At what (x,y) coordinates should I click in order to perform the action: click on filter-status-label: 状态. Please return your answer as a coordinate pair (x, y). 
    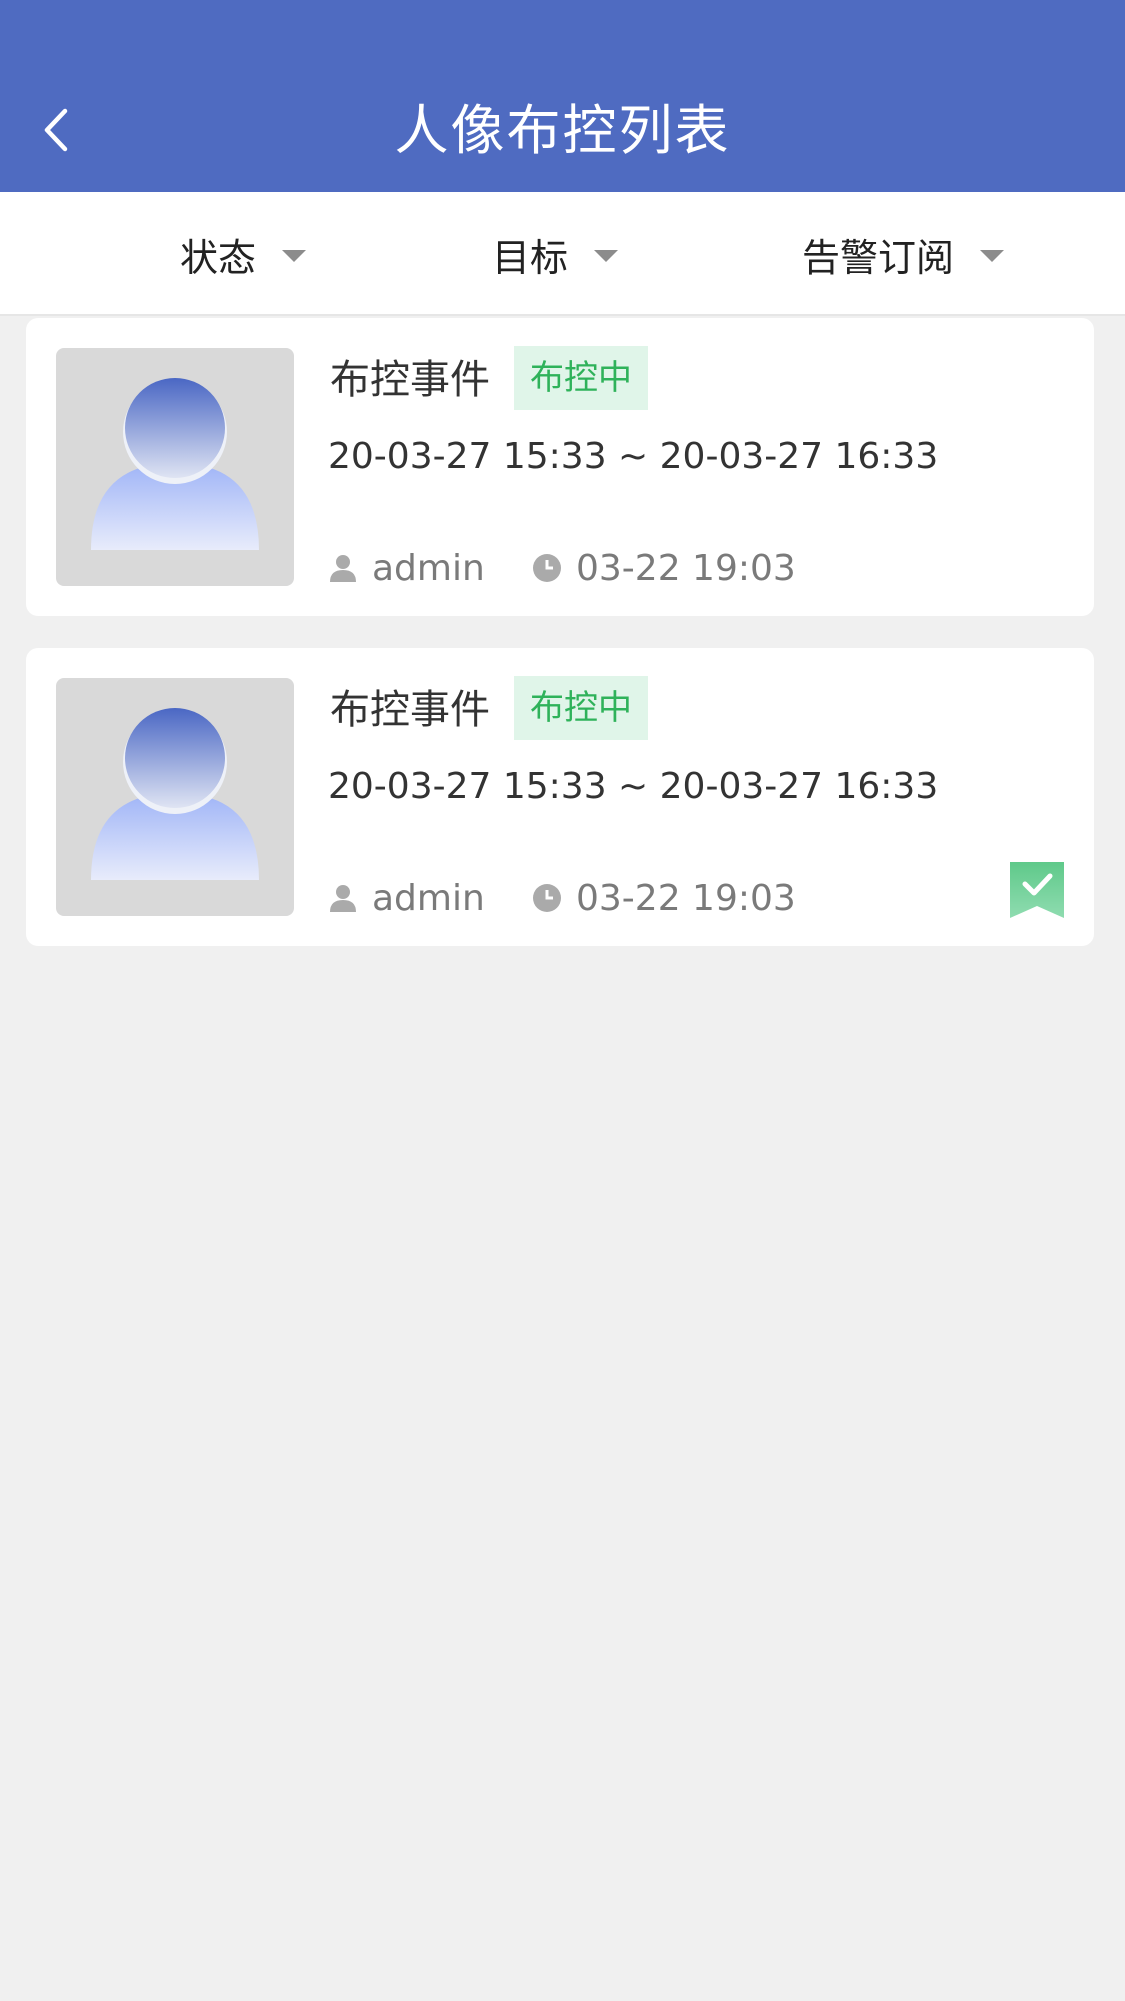
    Looking at the image, I should click on (218, 257).